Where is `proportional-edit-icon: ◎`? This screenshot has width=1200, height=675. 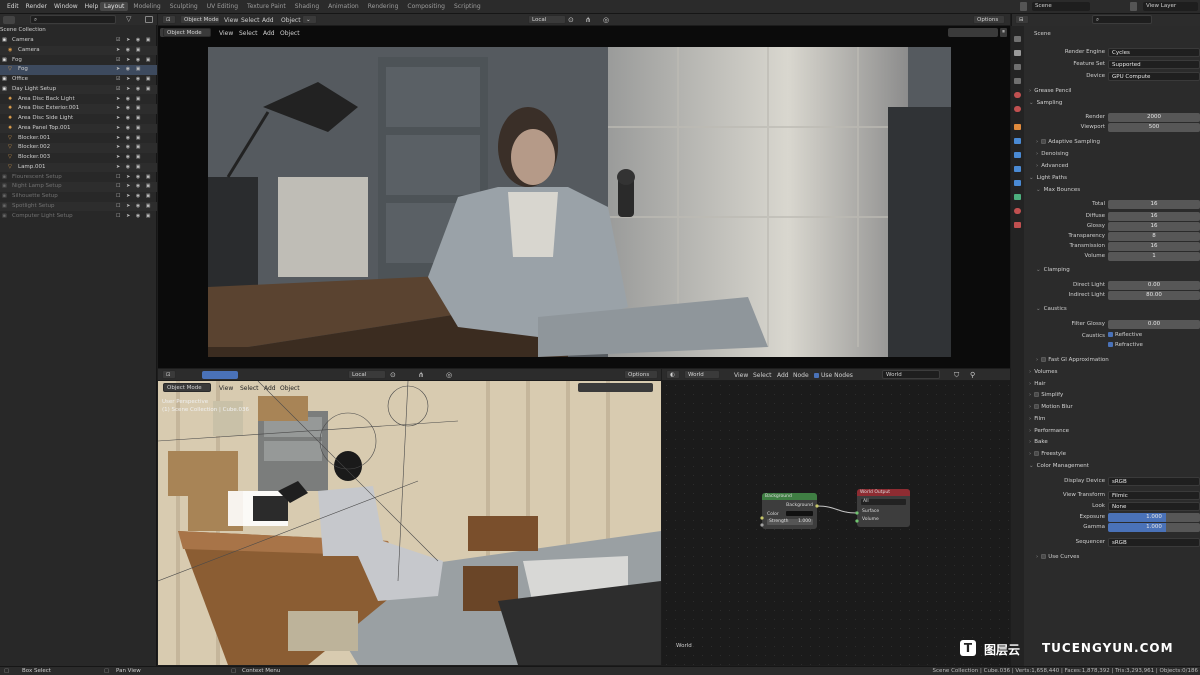
proportional-edit-icon: ◎ is located at coordinates (606, 20).